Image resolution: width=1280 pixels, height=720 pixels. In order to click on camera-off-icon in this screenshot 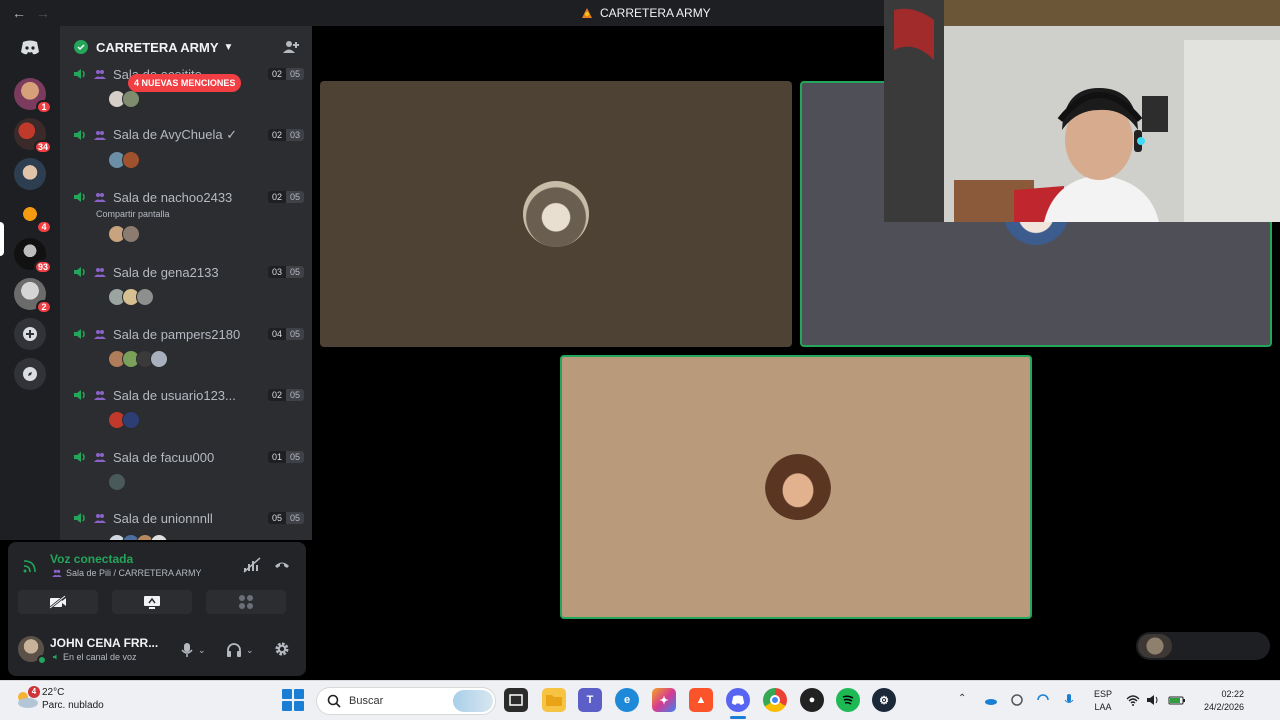, I will do `click(57, 602)`.